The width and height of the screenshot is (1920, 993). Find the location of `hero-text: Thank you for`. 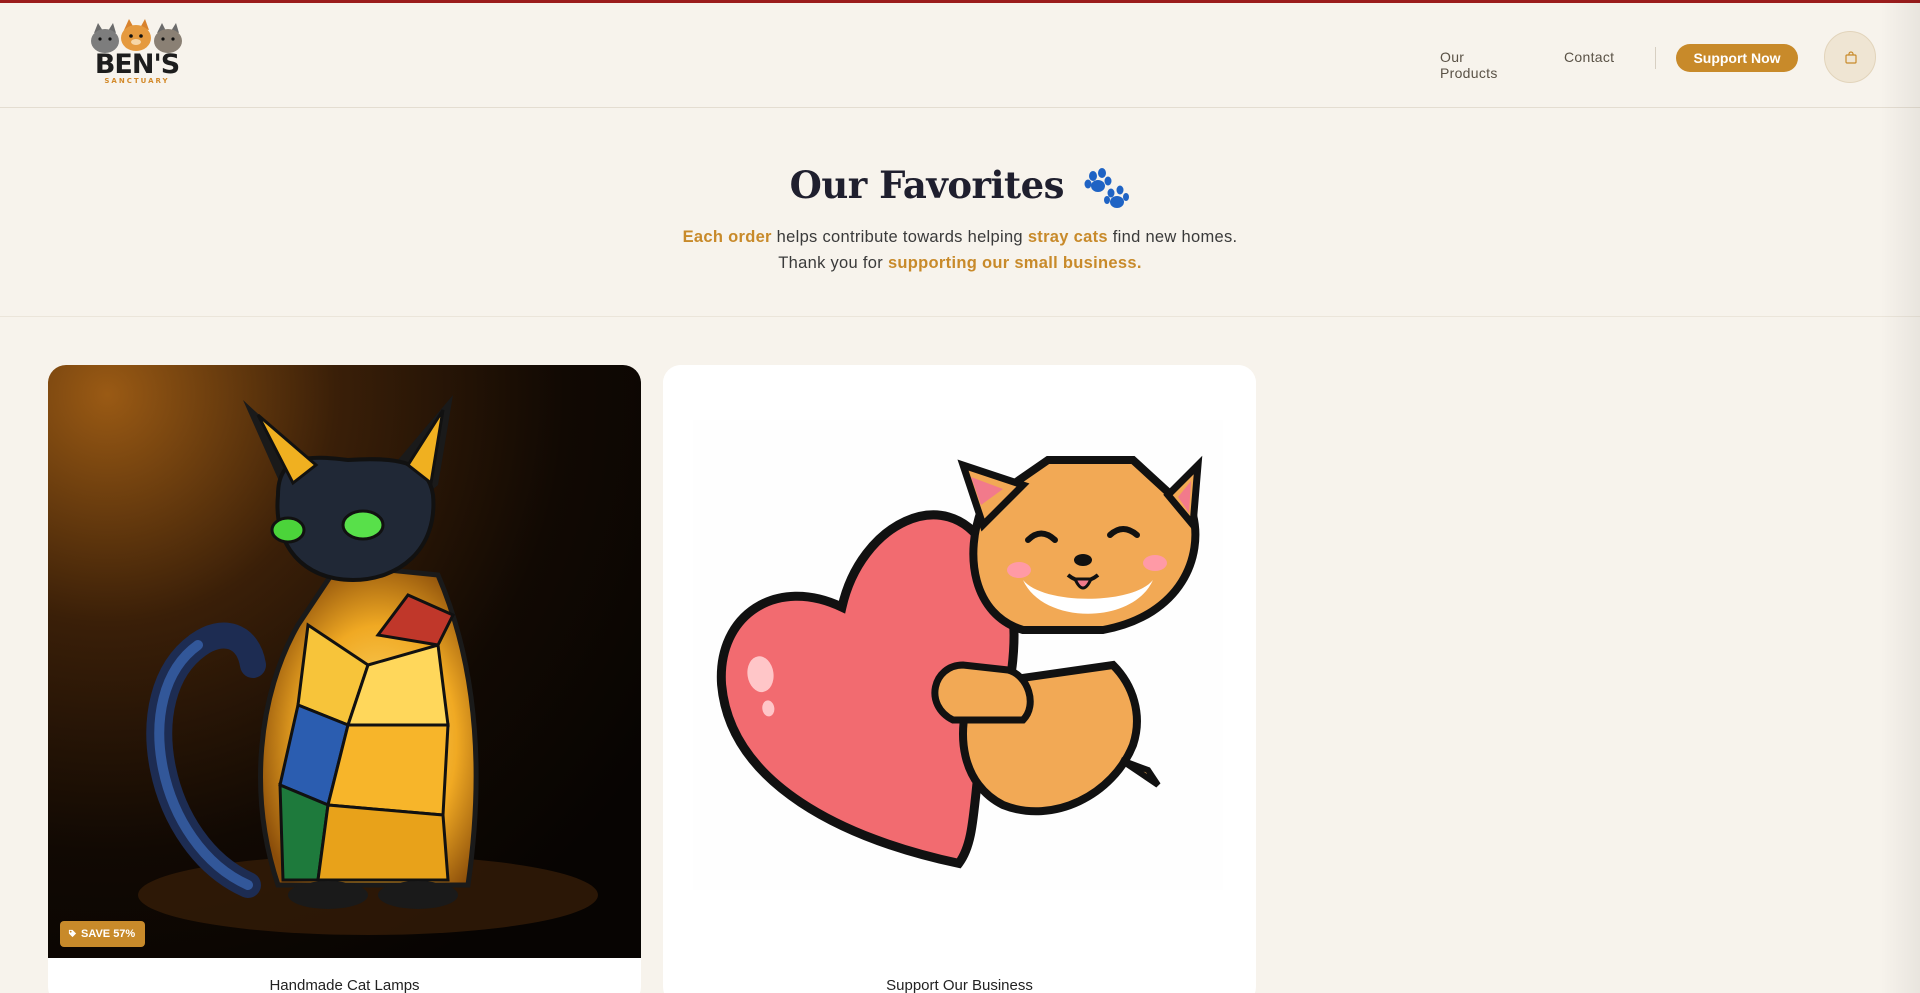

hero-text: Thank you for is located at coordinates (833, 263).